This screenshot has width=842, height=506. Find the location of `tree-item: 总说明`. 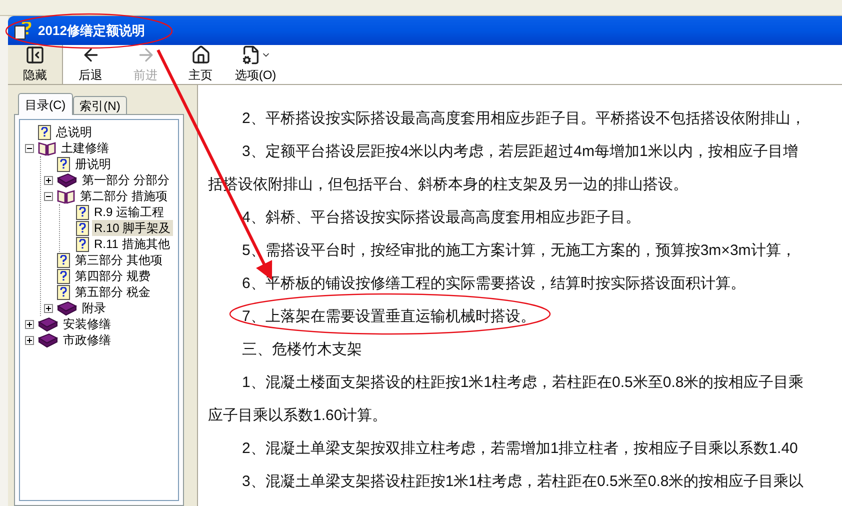

tree-item: 总说明 is located at coordinates (74, 132).